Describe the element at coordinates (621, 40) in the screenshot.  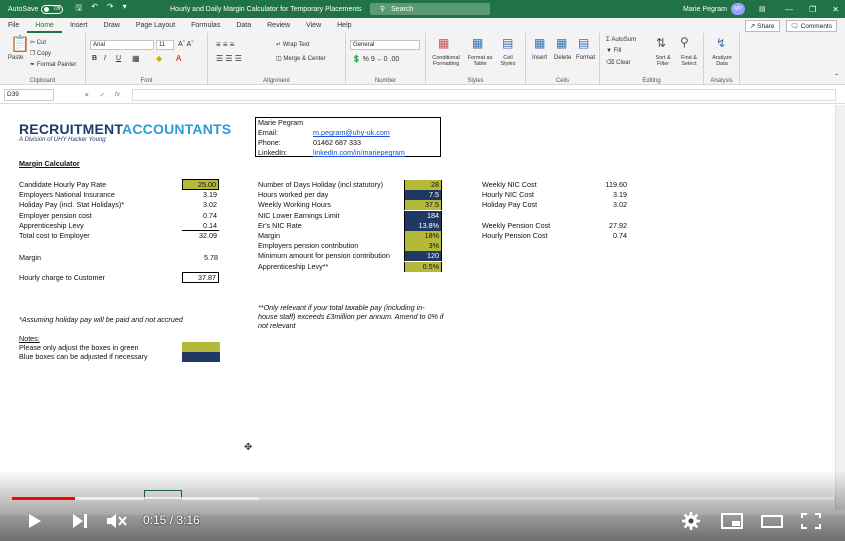
I see `autosum-button: Σ AutoSum` at that location.